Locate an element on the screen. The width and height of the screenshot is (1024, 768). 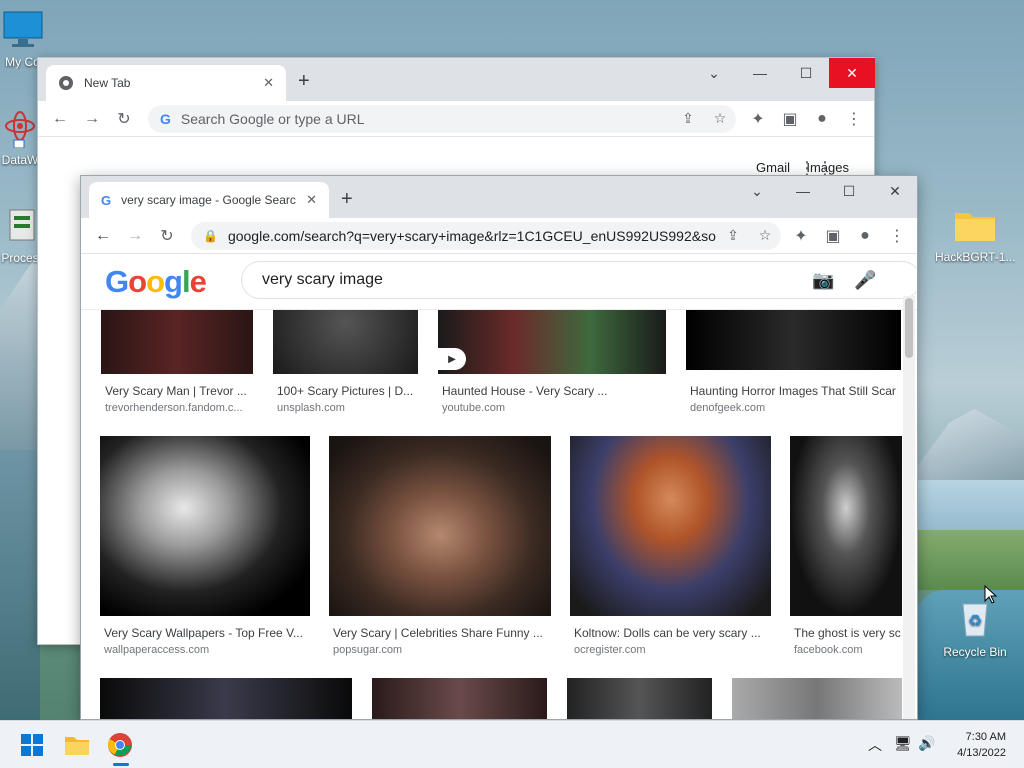
omnibox-actions: ⇪ ☆ is located at coordinates (749, 235).